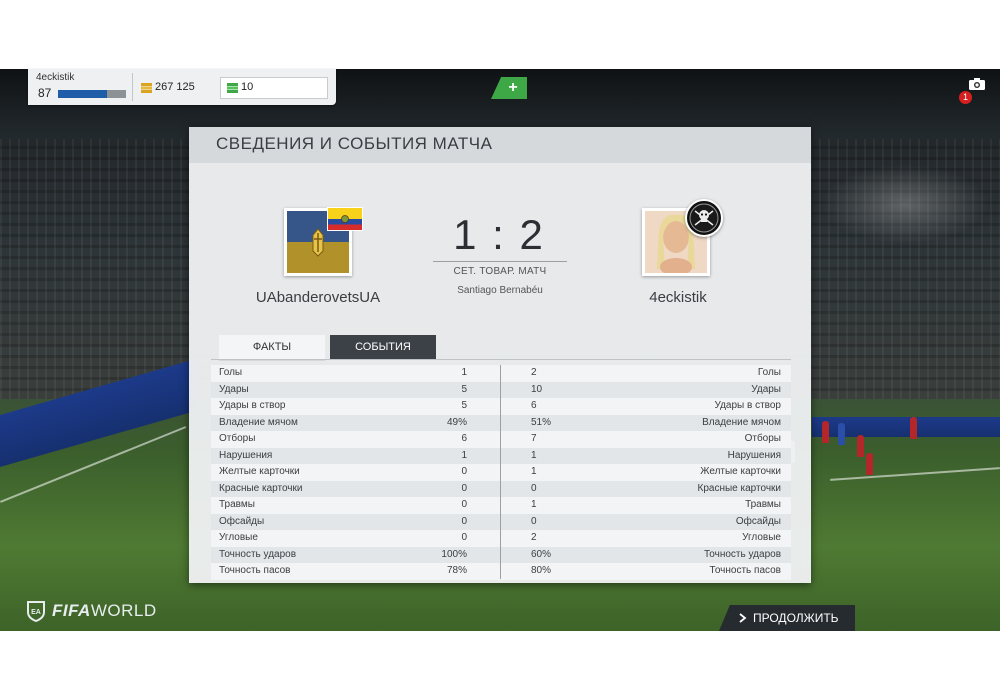 The height and width of the screenshot is (700, 1000). What do you see at coordinates (740, 471) in the screenshot?
I see `away-stat-label: Желтые карточки` at bounding box center [740, 471].